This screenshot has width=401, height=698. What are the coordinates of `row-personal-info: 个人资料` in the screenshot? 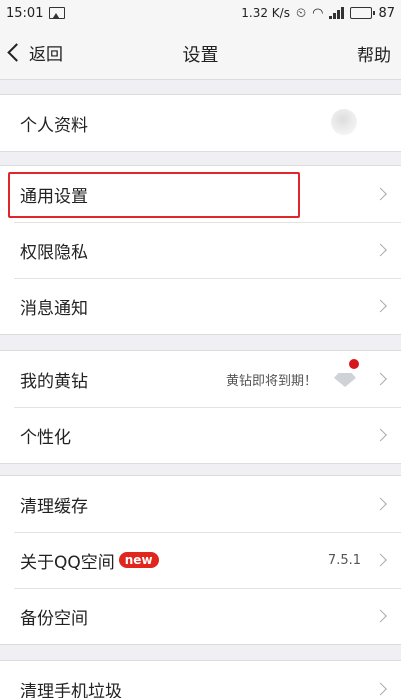 It's located at (200, 123).